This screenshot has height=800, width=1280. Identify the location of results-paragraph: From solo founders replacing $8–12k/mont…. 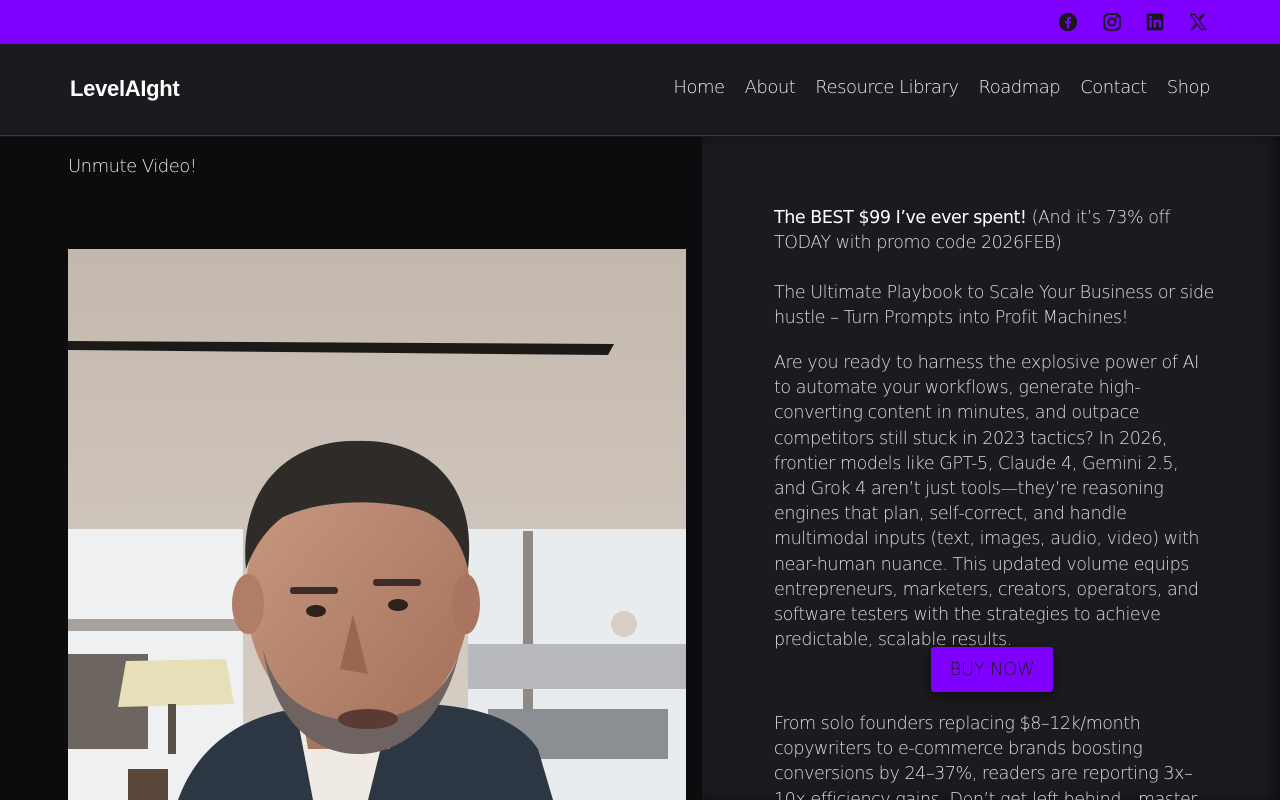
(986, 757).